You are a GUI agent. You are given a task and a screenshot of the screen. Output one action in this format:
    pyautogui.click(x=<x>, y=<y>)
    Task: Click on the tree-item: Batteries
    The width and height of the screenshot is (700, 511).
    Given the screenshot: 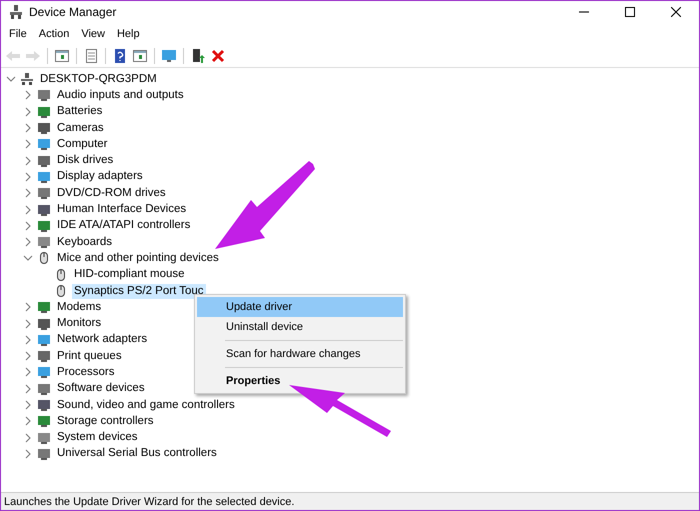 What is the action you would take?
    pyautogui.click(x=79, y=112)
    